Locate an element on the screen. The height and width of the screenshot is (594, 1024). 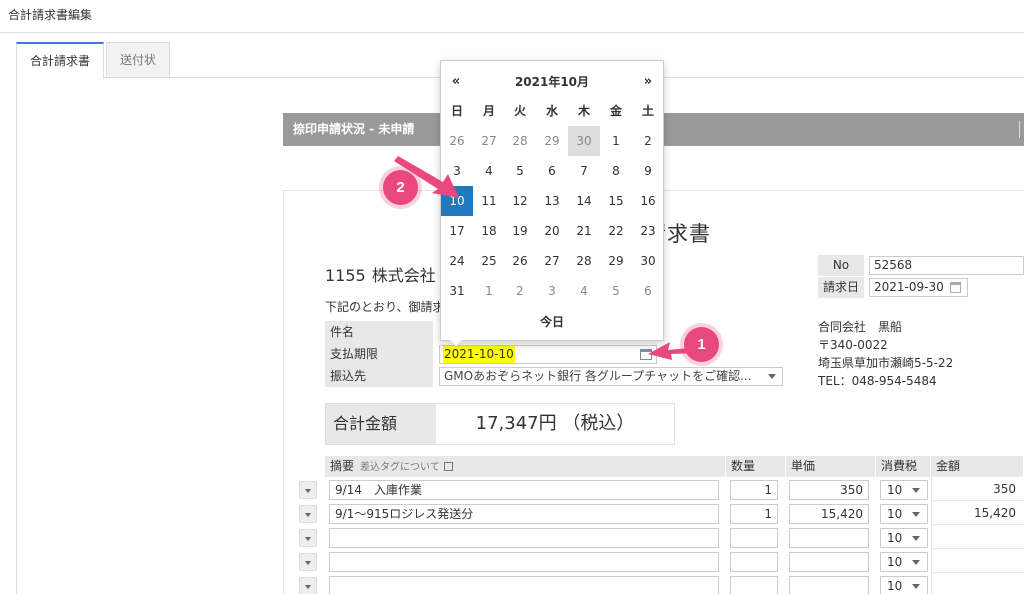
tab-invoice: 合計請求書 is located at coordinates (60, 60).